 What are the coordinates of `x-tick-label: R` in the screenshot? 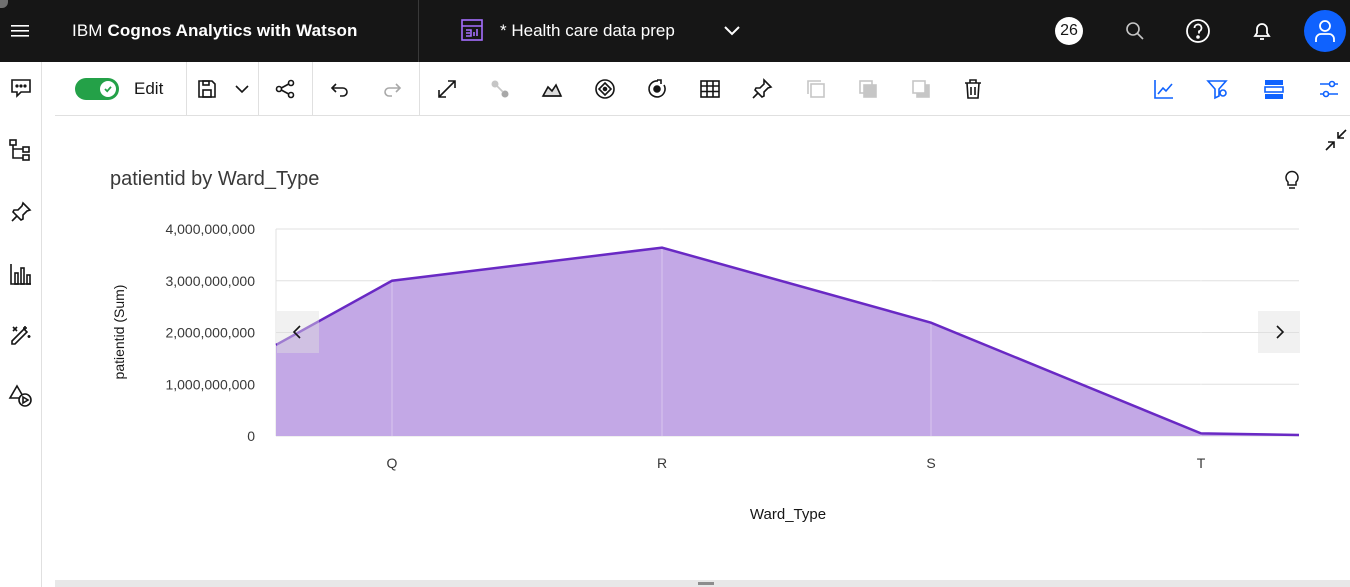 It's located at (662, 463).